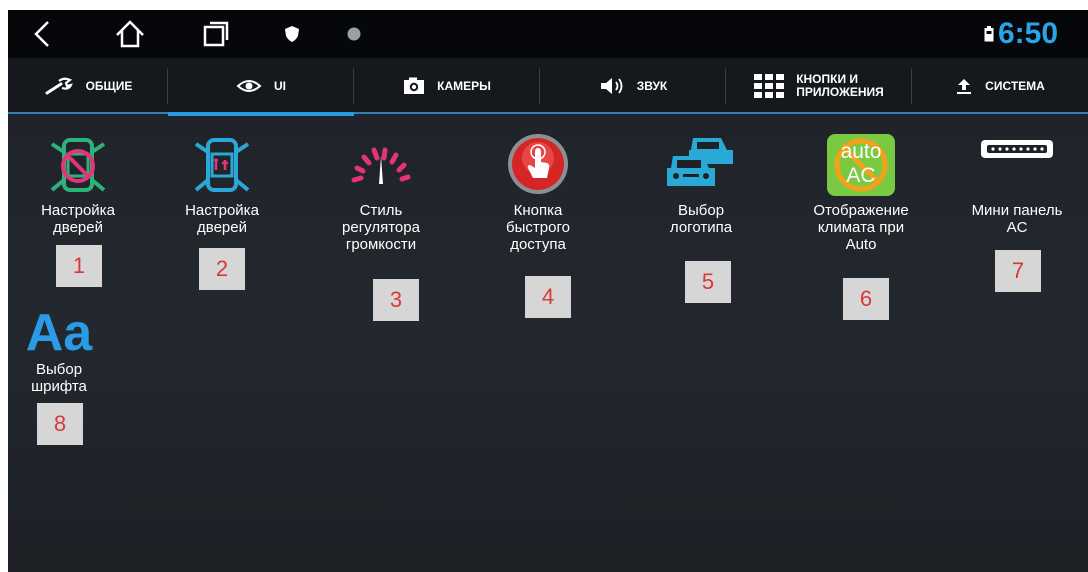 The height and width of the screenshot is (572, 1088). I want to click on svg-text: Aa, so click(60, 331).